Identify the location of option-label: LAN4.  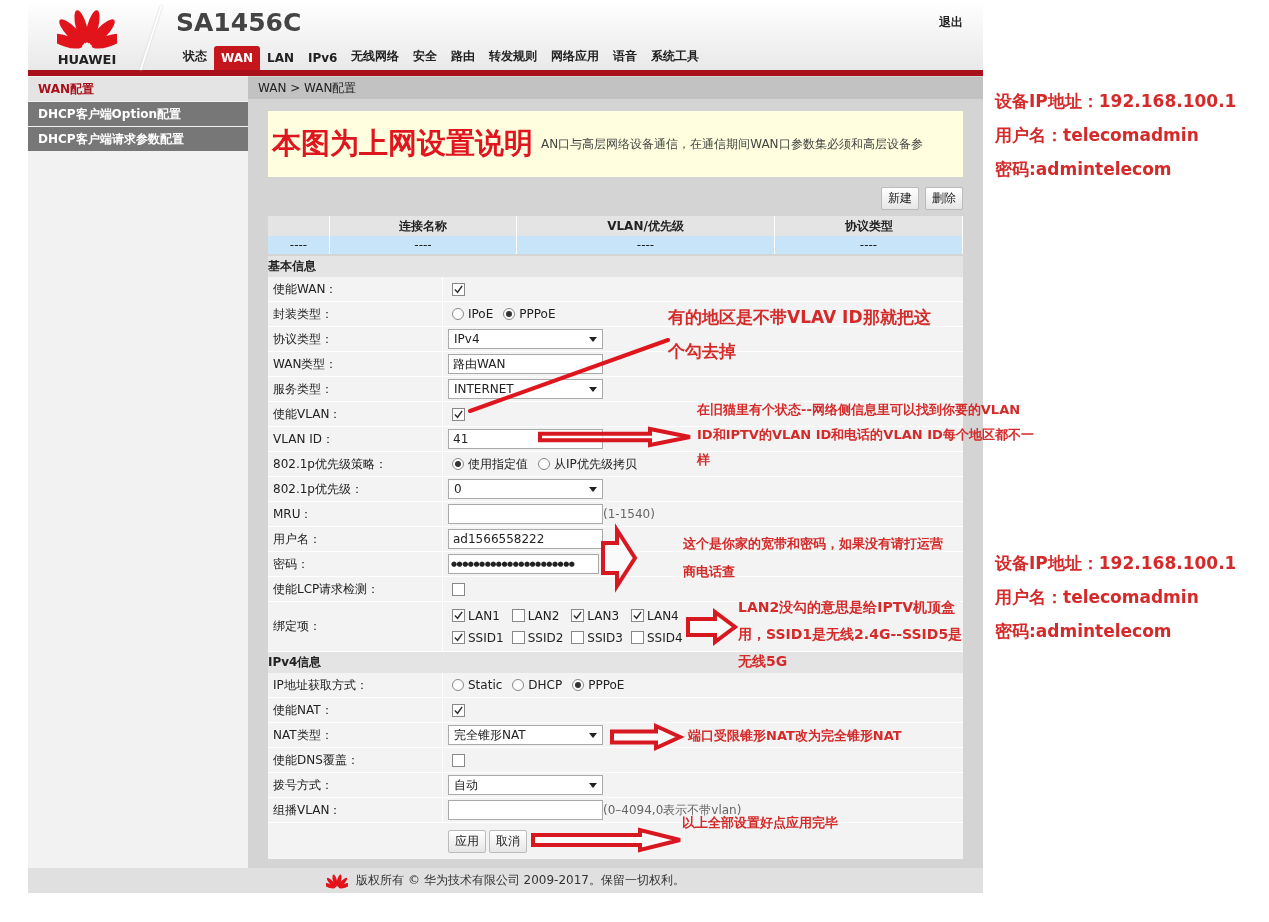
(662, 615).